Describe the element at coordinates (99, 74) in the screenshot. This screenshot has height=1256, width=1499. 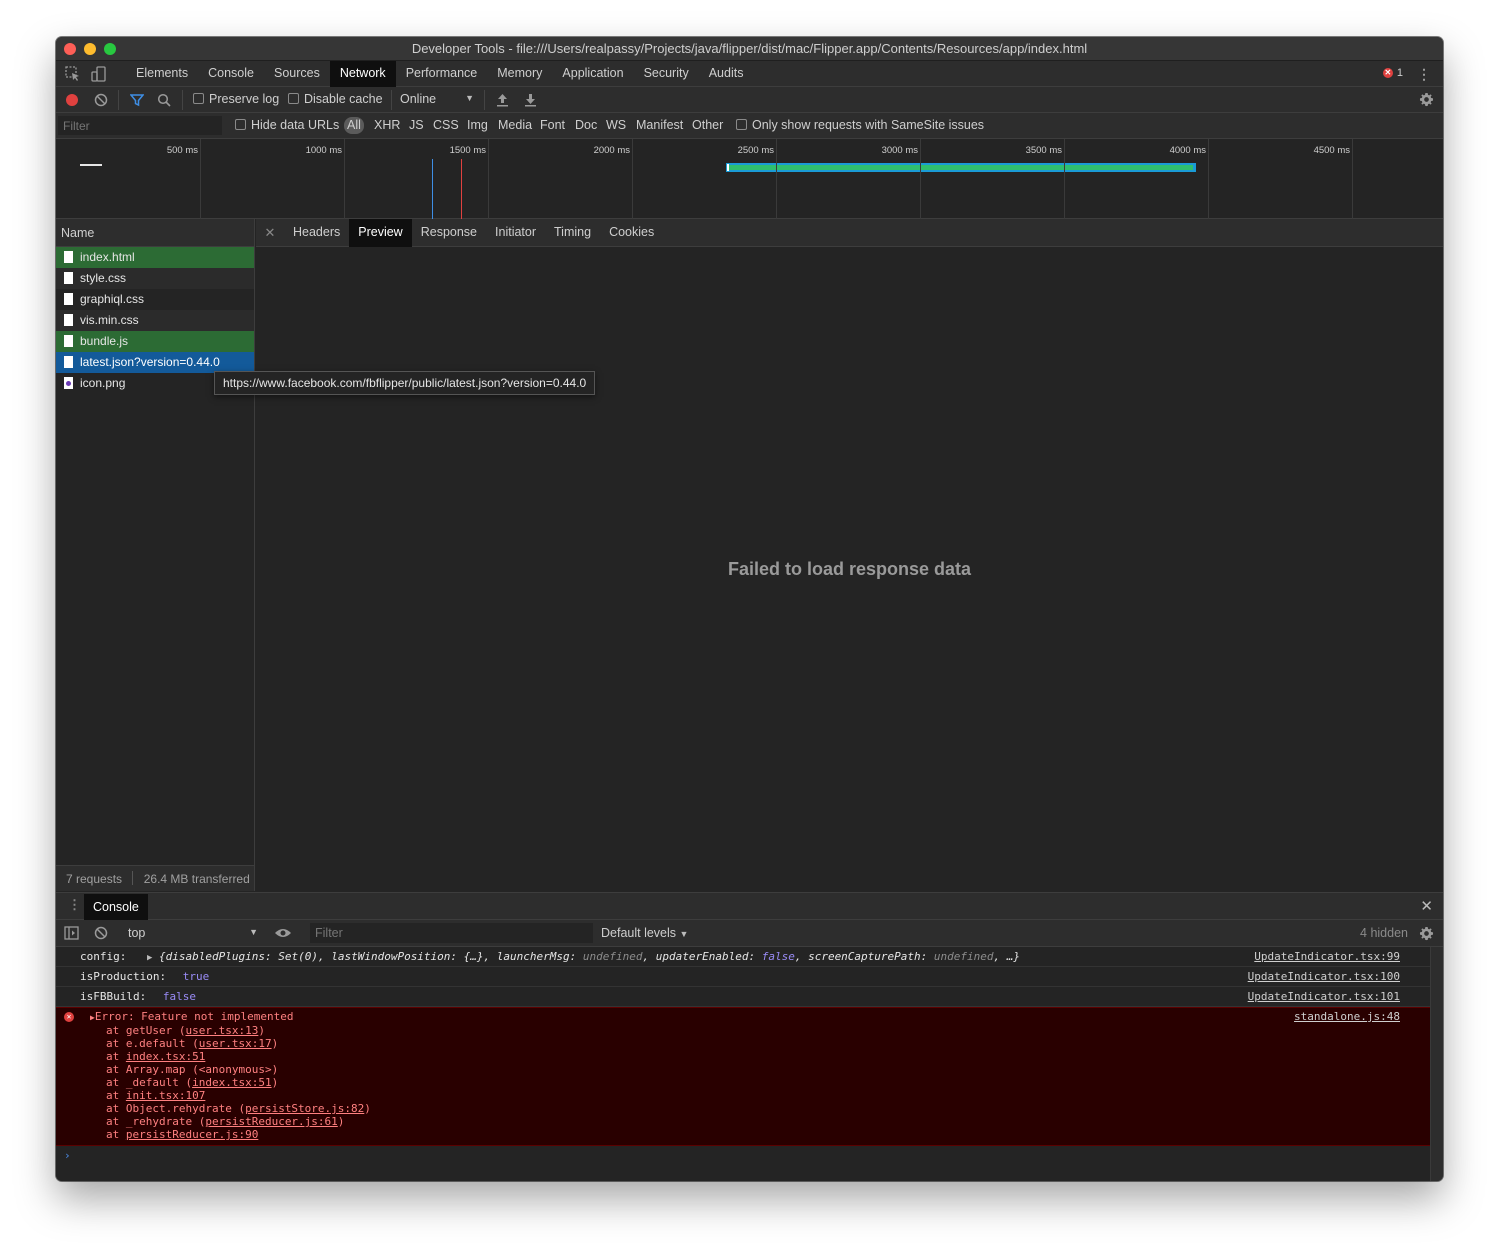
I see `device-toolbar-icon` at that location.